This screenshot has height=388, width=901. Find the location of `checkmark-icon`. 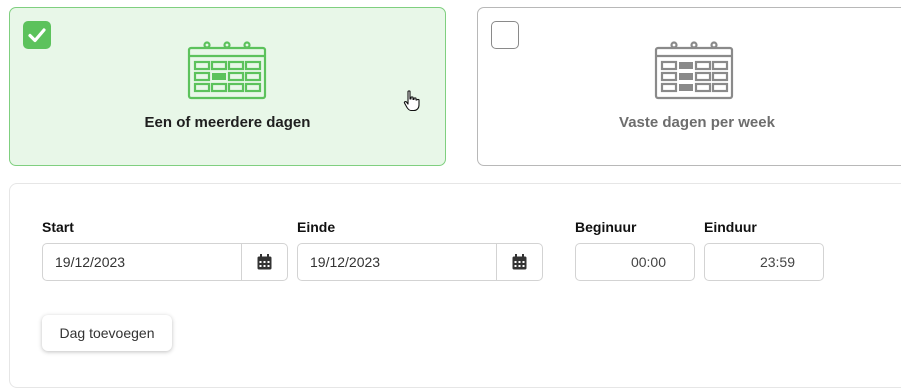

checkmark-icon is located at coordinates (37, 35).